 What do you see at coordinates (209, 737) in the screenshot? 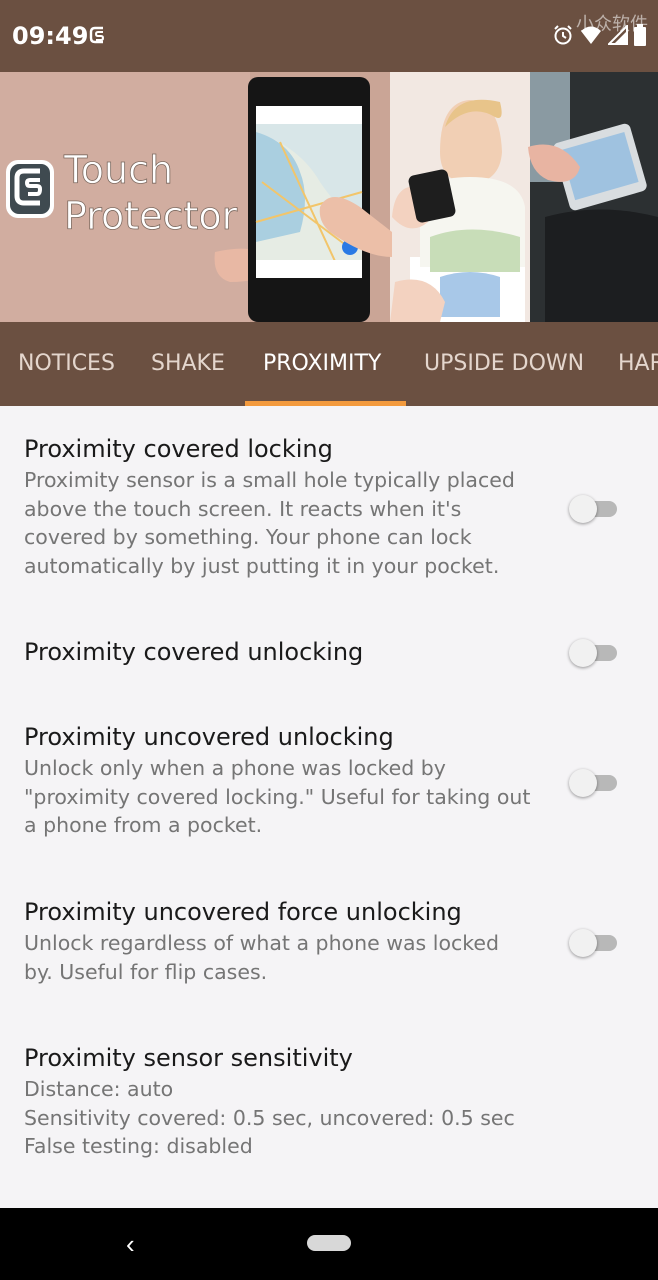
I see `setting-title: Proximity uncovered unlocking` at bounding box center [209, 737].